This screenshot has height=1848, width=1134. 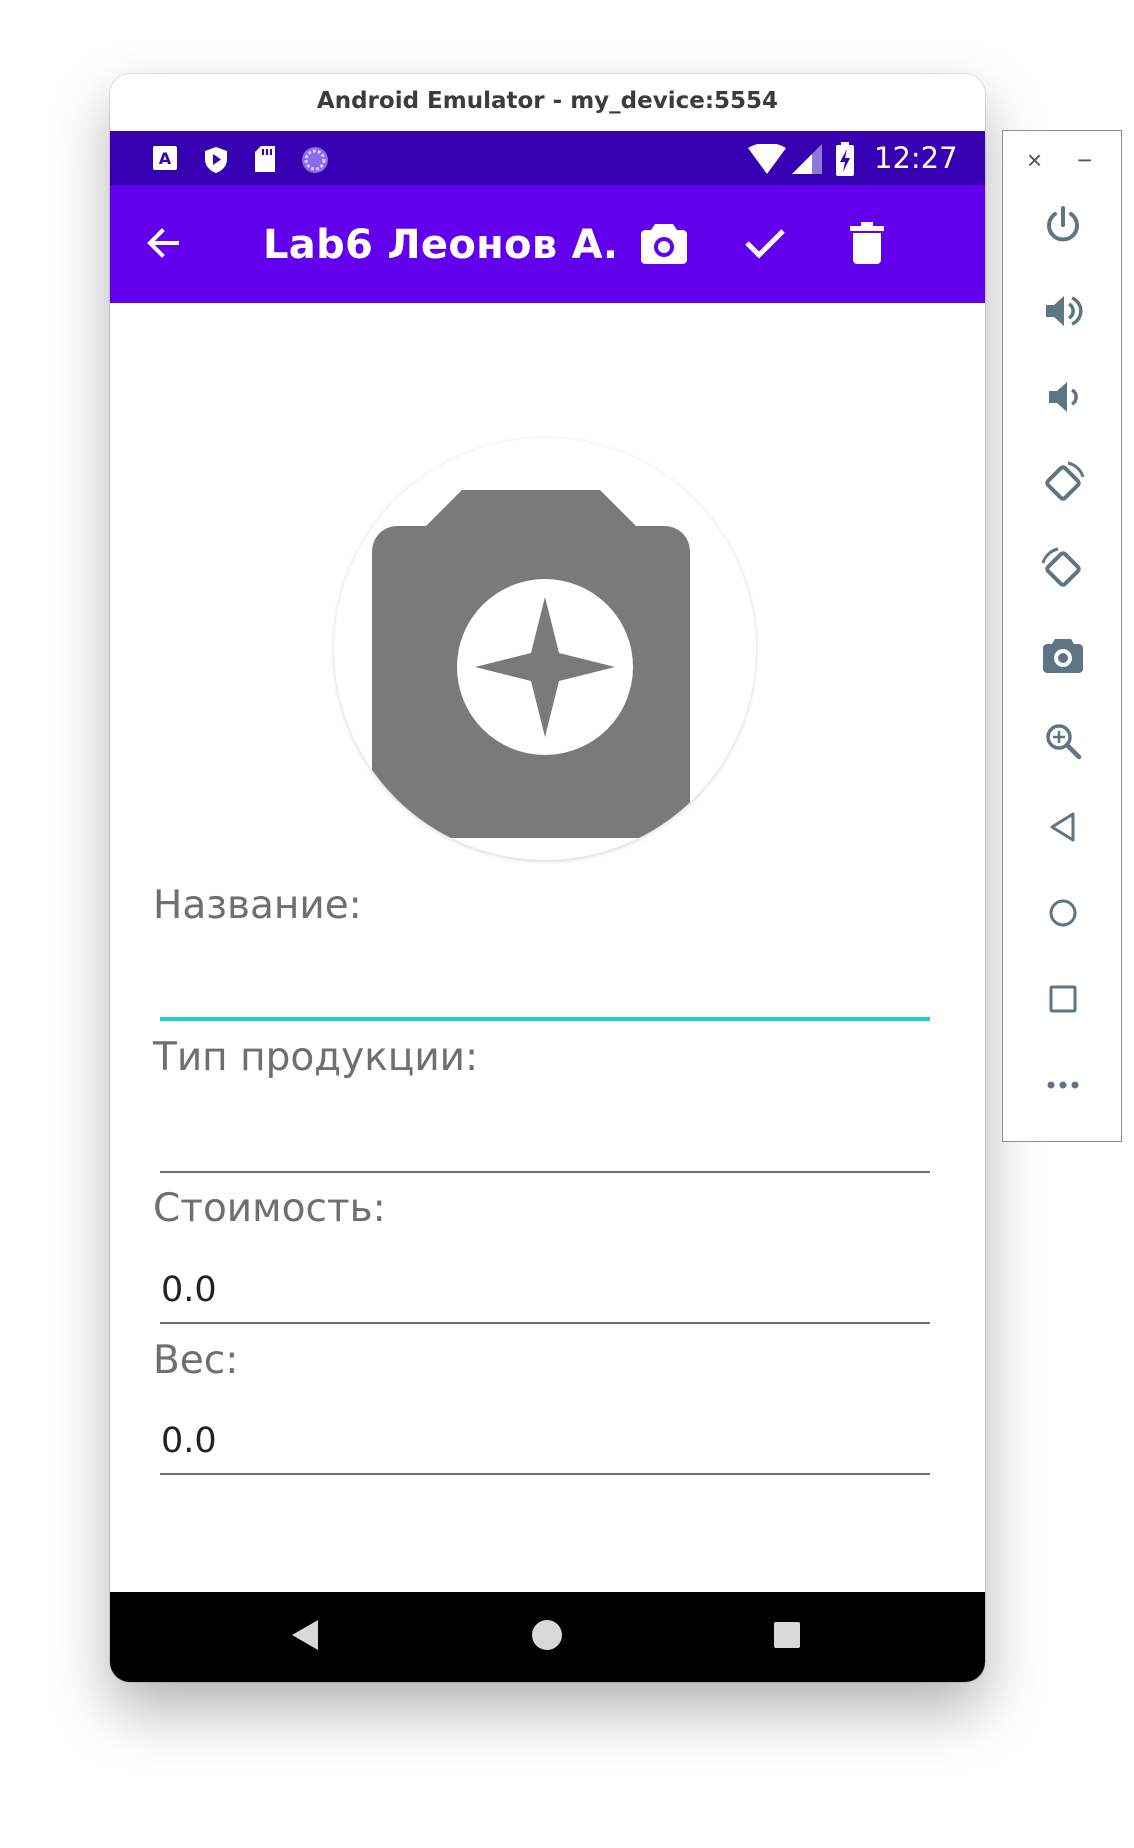 I want to click on power-icon, so click(x=1063, y=224).